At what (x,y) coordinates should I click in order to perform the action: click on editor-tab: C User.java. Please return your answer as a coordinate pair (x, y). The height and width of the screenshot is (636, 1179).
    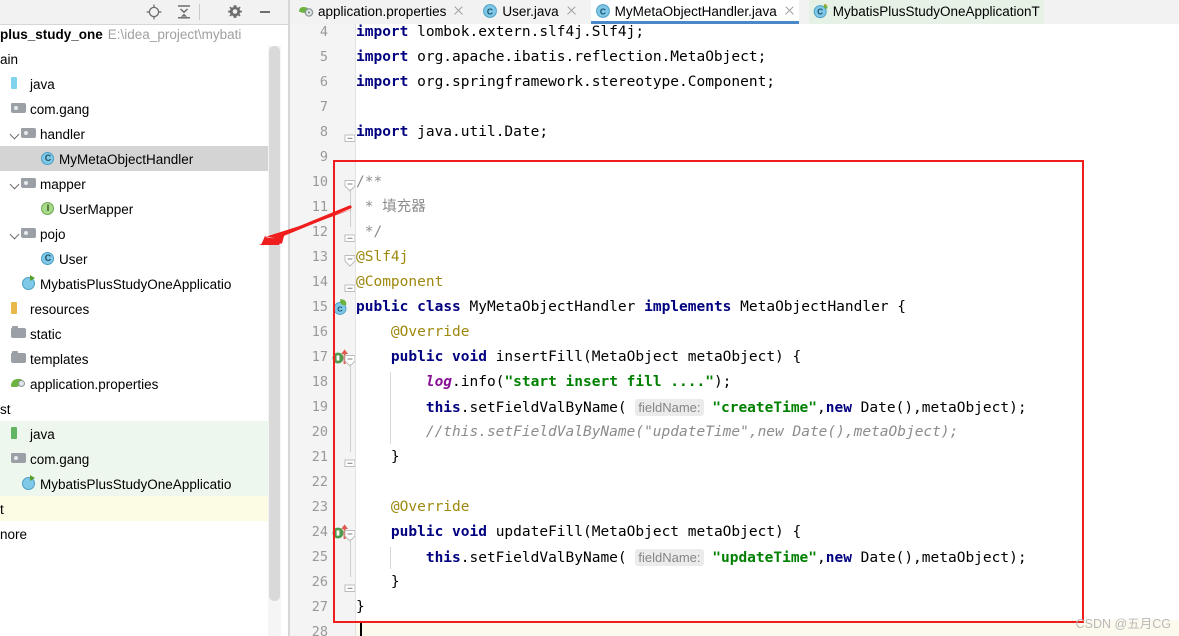
    Looking at the image, I should click on (529, 12).